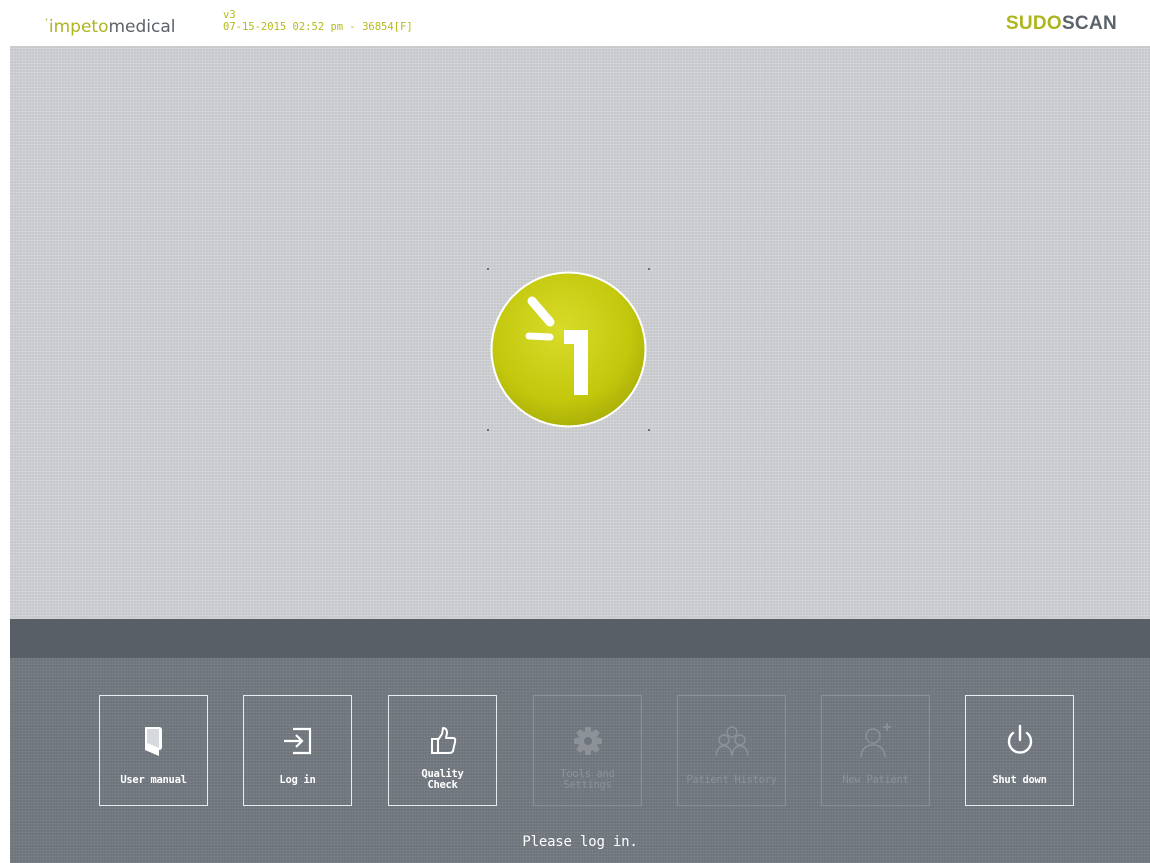  Describe the element at coordinates (875, 740) in the screenshot. I see `add-patient-icon` at that location.